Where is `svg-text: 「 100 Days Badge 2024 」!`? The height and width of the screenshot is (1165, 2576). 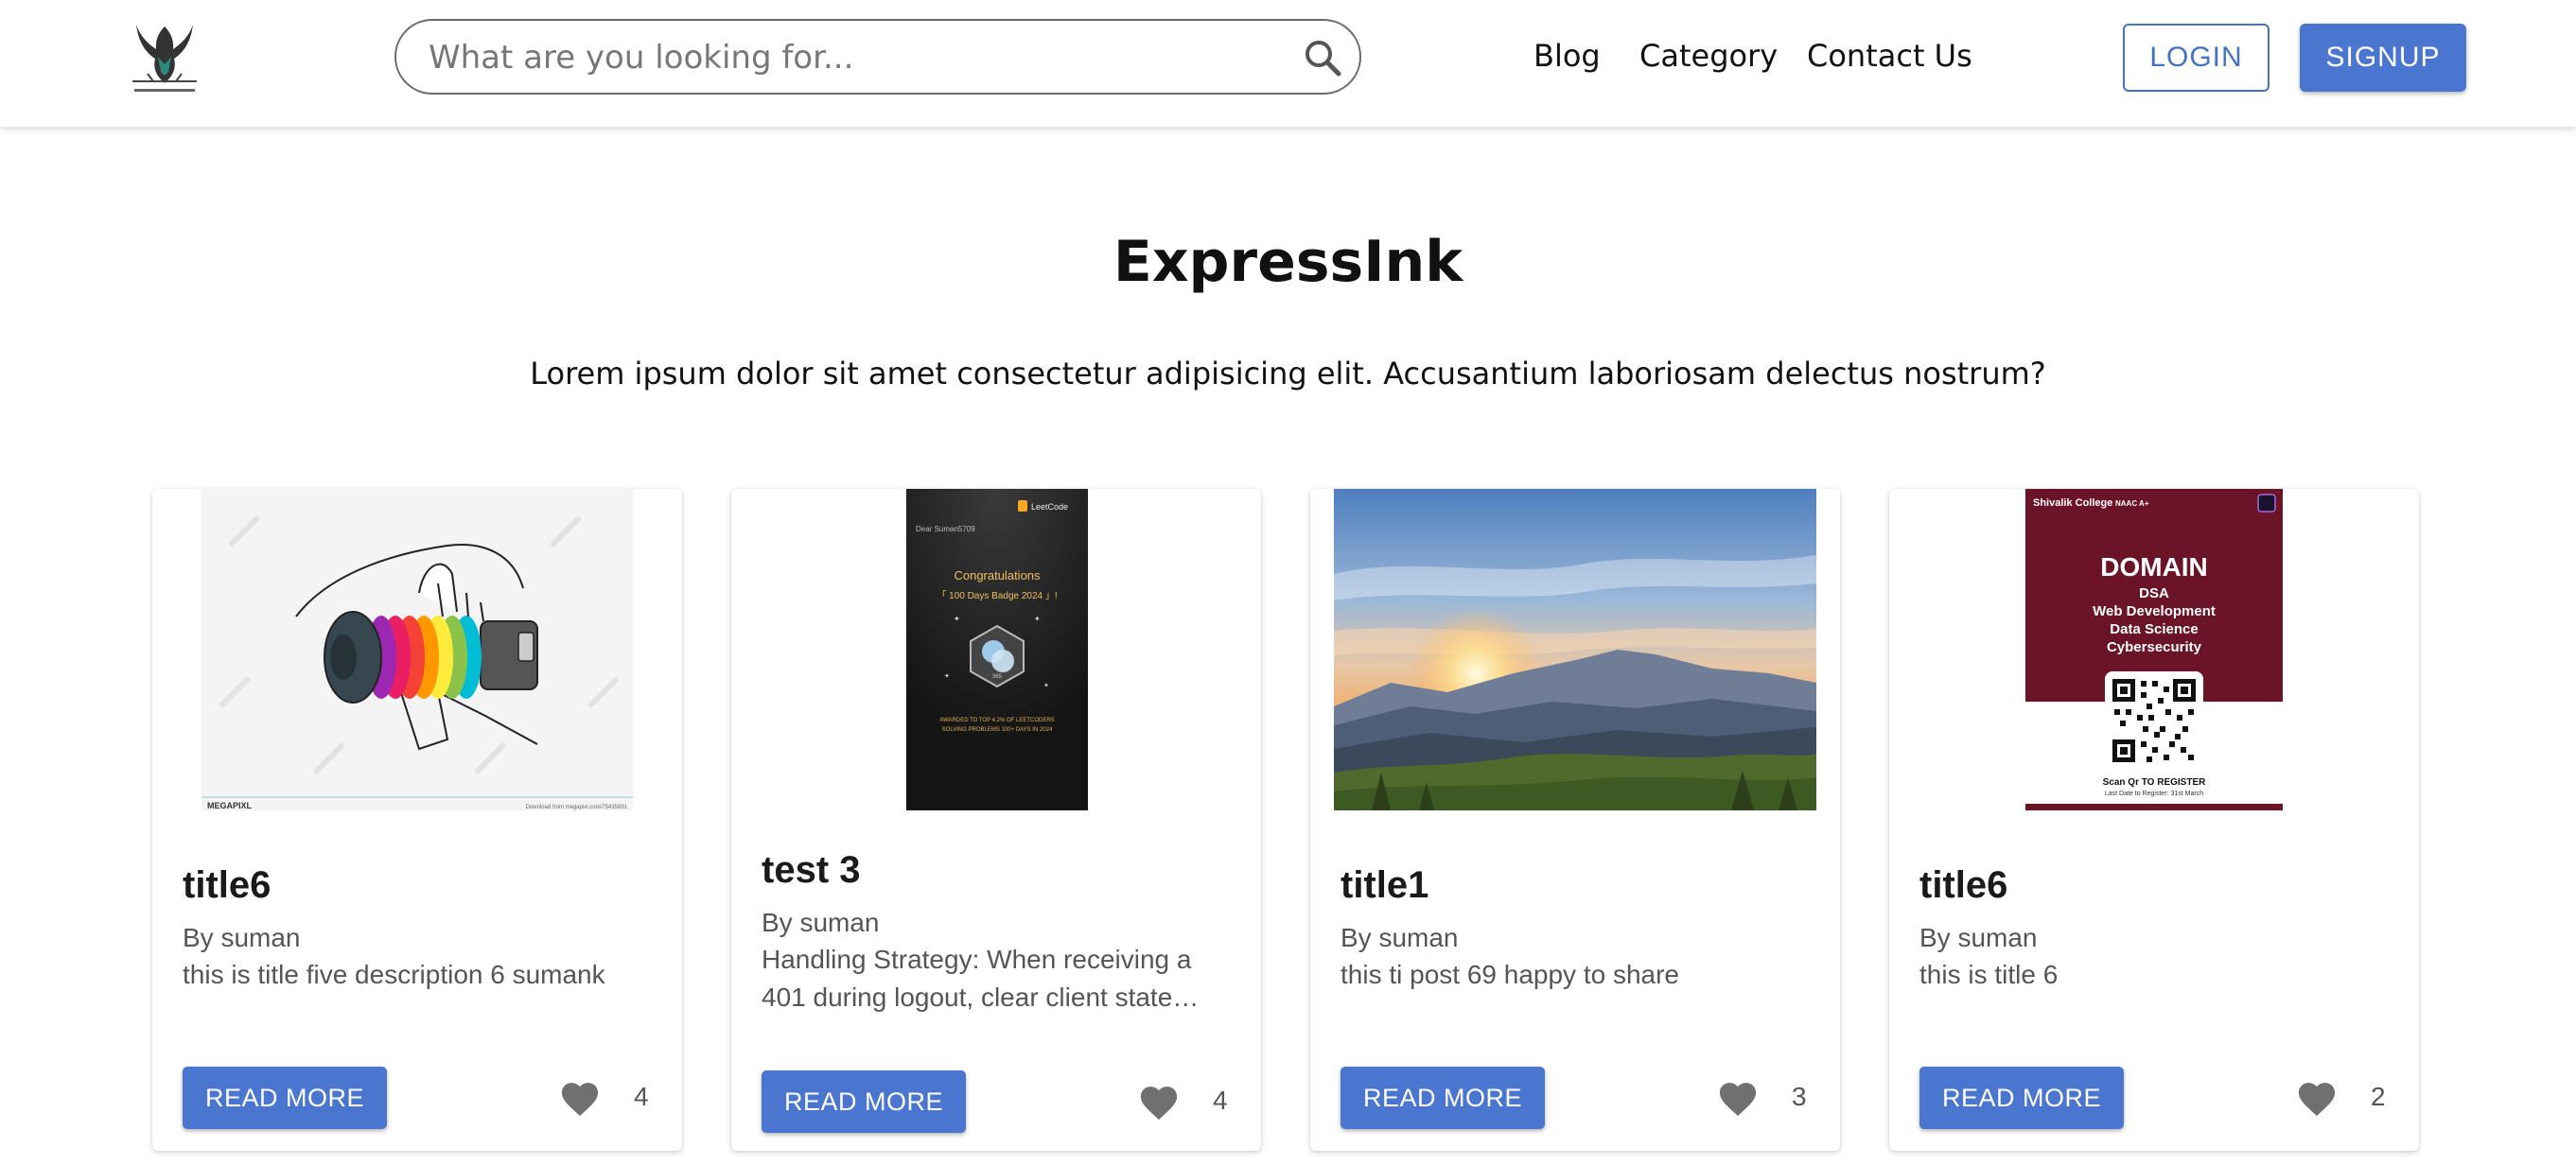 svg-text: 「 100 Days Badge 2024 」! is located at coordinates (997, 595).